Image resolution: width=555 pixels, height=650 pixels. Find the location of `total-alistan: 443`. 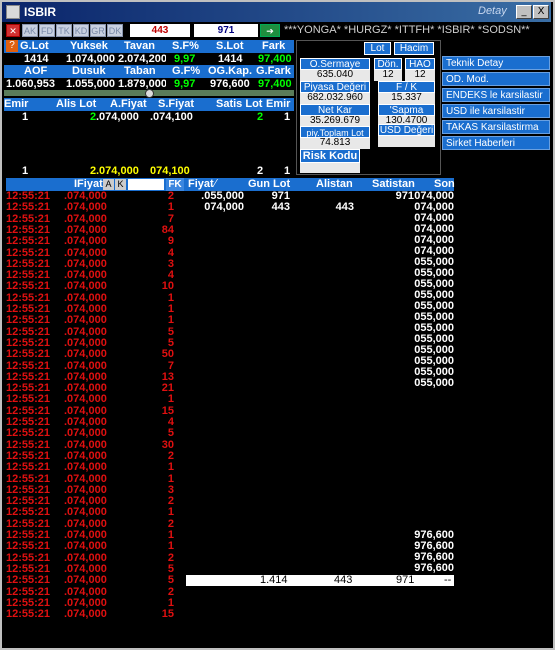

total-alistan: 443 is located at coordinates (343, 580).